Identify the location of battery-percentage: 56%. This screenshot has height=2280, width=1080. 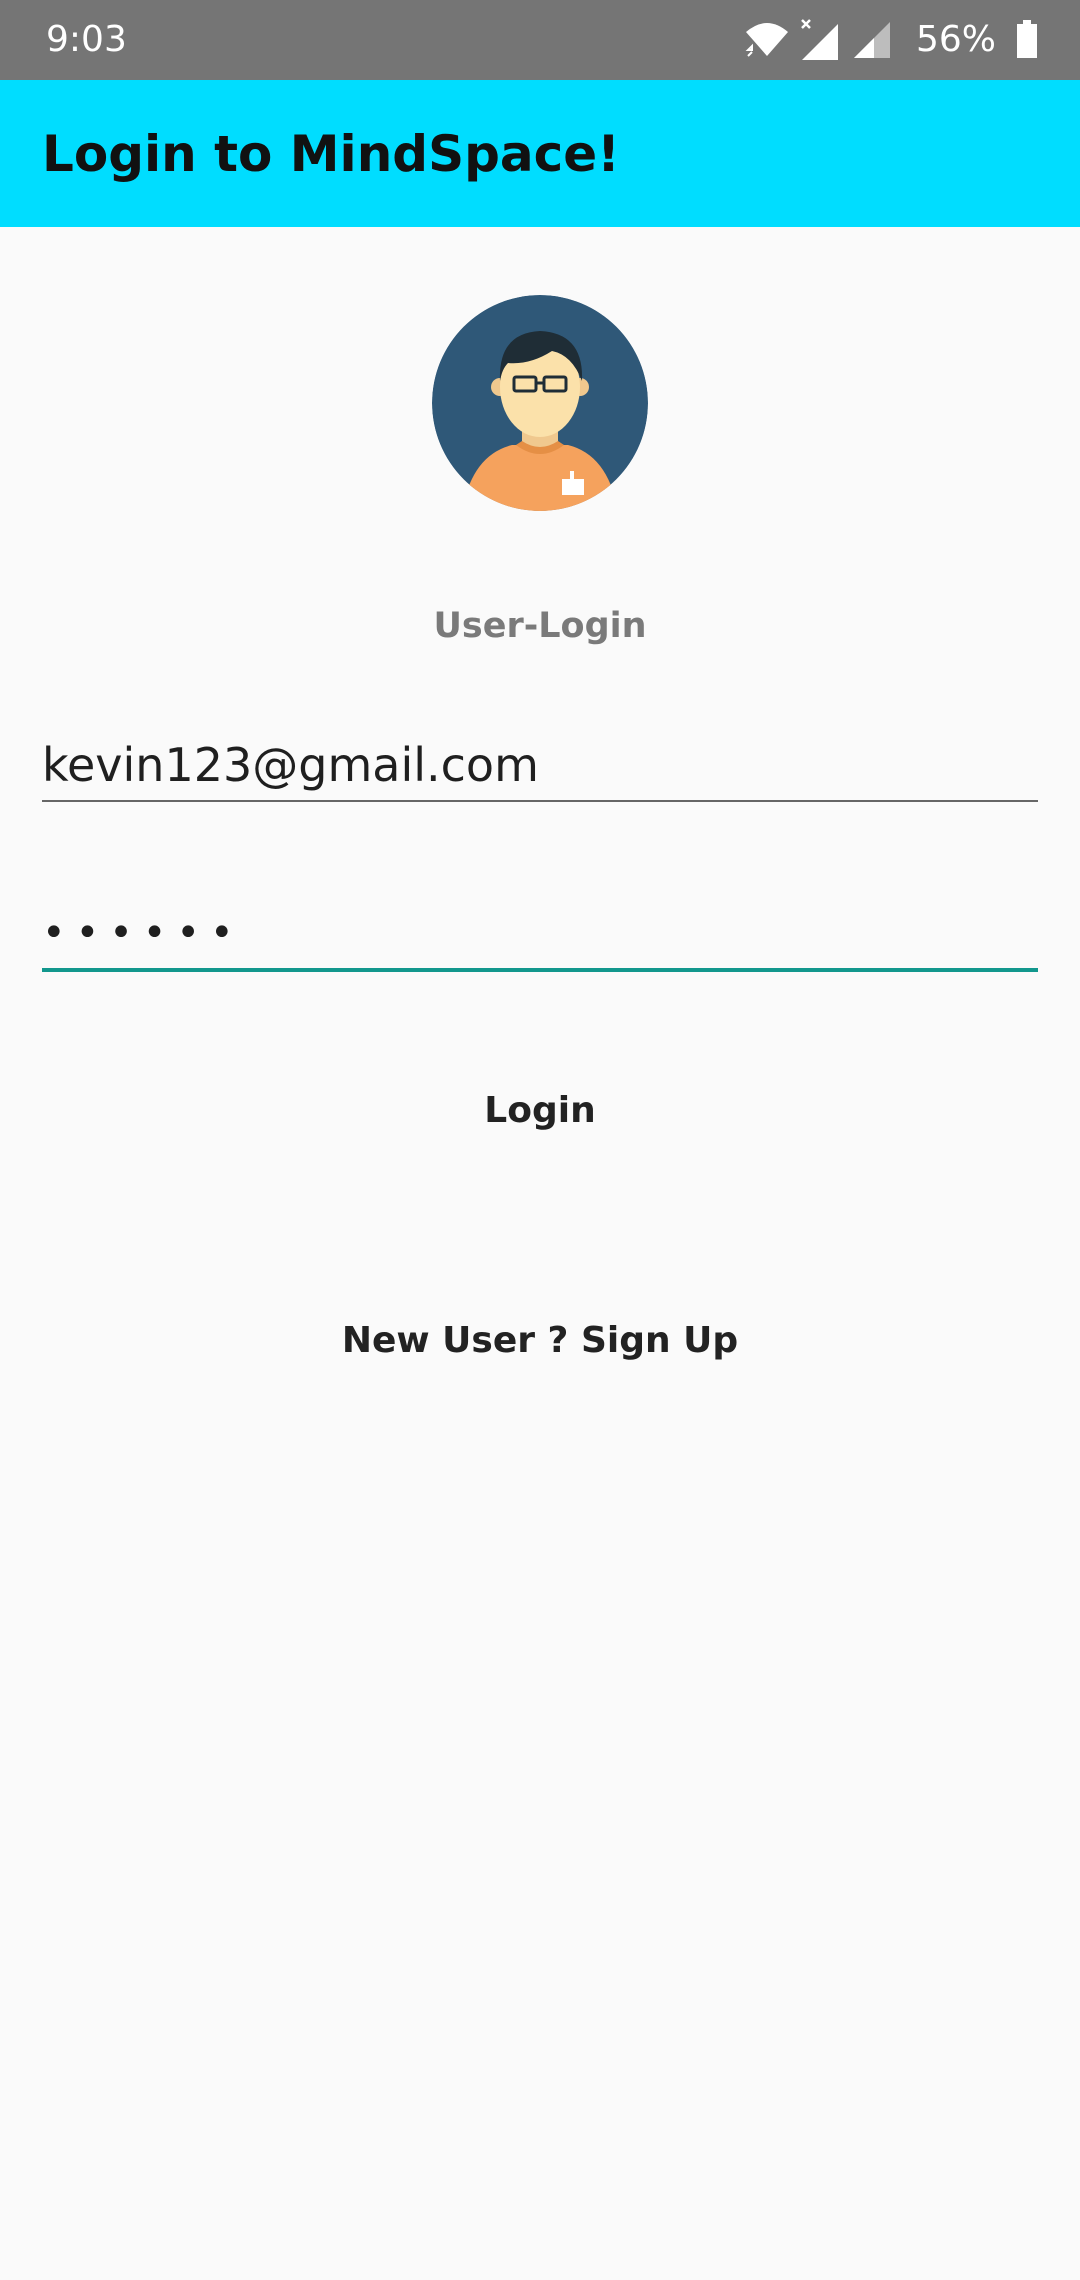
(955, 39).